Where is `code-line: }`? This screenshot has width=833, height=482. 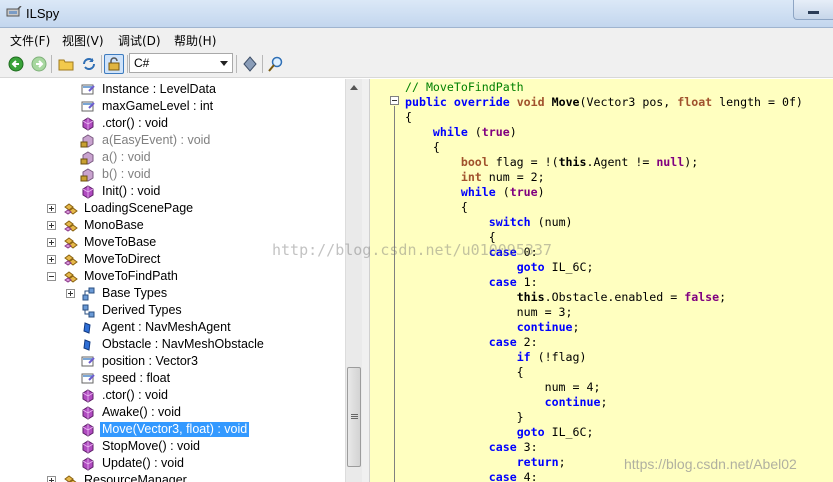
code-line: } is located at coordinates (464, 417).